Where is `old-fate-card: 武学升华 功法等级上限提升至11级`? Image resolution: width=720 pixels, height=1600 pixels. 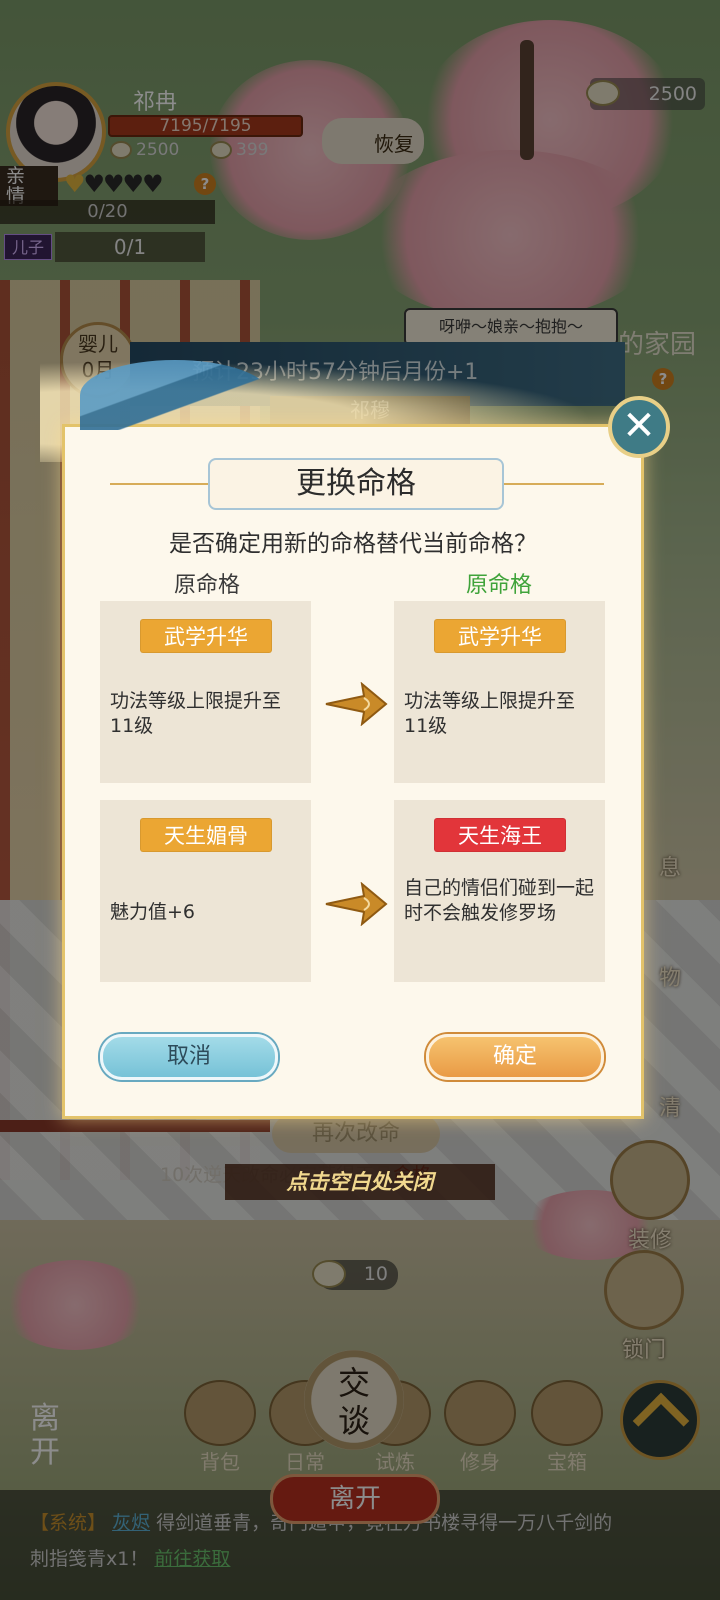
old-fate-card: 武学升华 功法等级上限提升至11级 is located at coordinates (205, 692).